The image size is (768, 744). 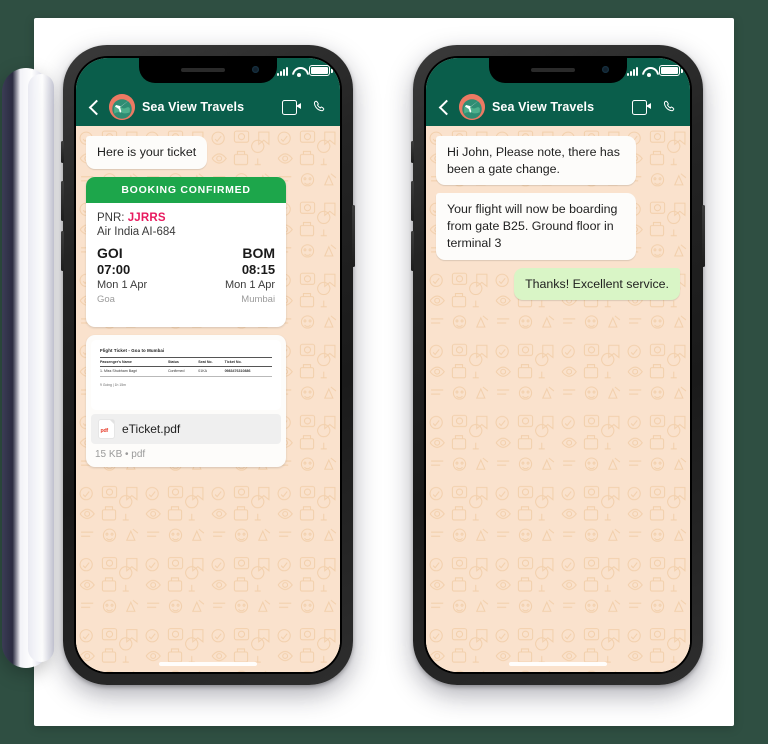 I want to click on background-phone-partial, so click(x=28, y=368).